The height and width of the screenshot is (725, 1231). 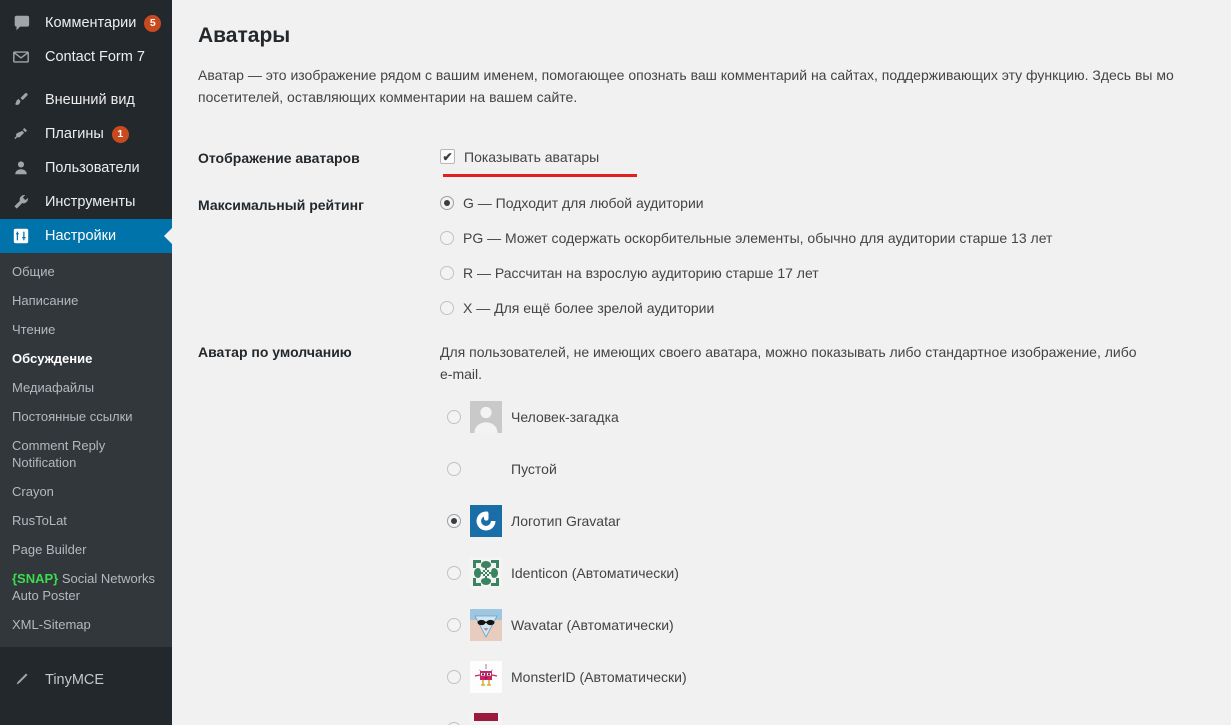 I want to click on show-avatars-checkbox-row: ✔ Показывать аватары, so click(x=539, y=162).